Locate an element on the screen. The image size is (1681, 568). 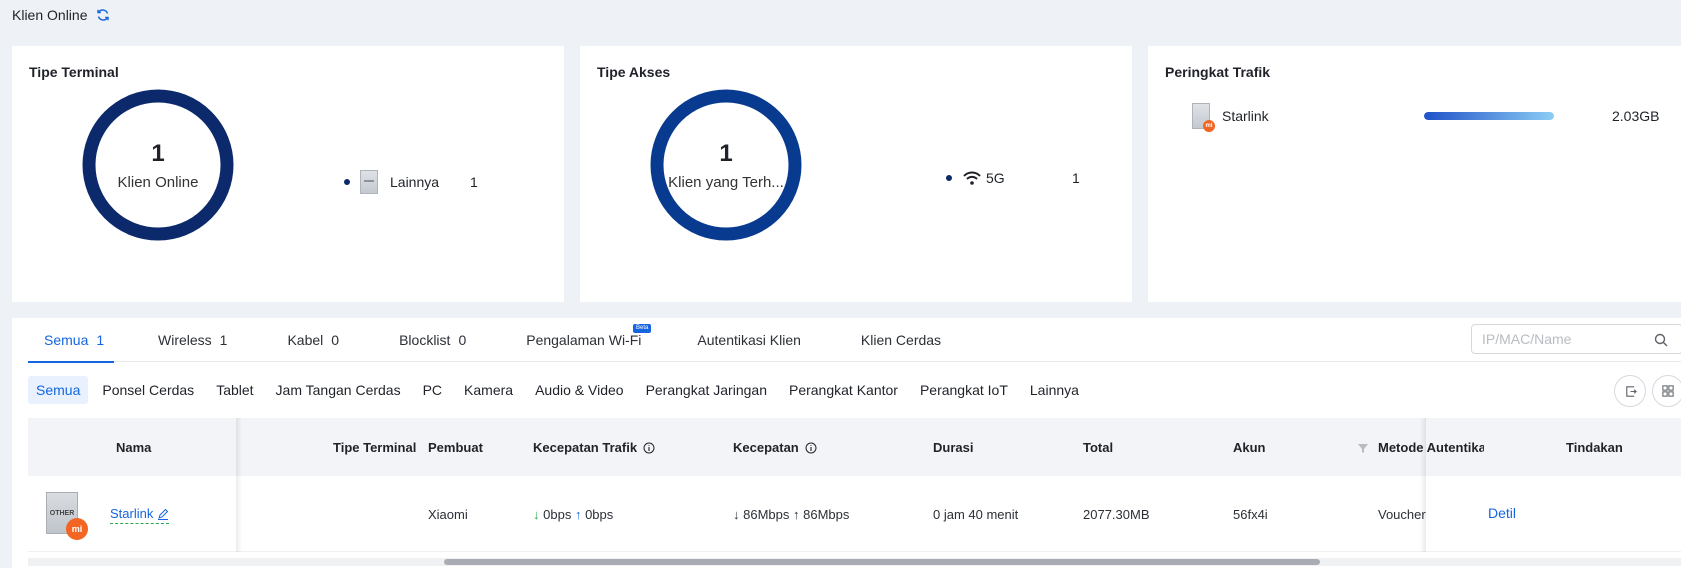
filter-audio-video: Audio & Video is located at coordinates (579, 390).